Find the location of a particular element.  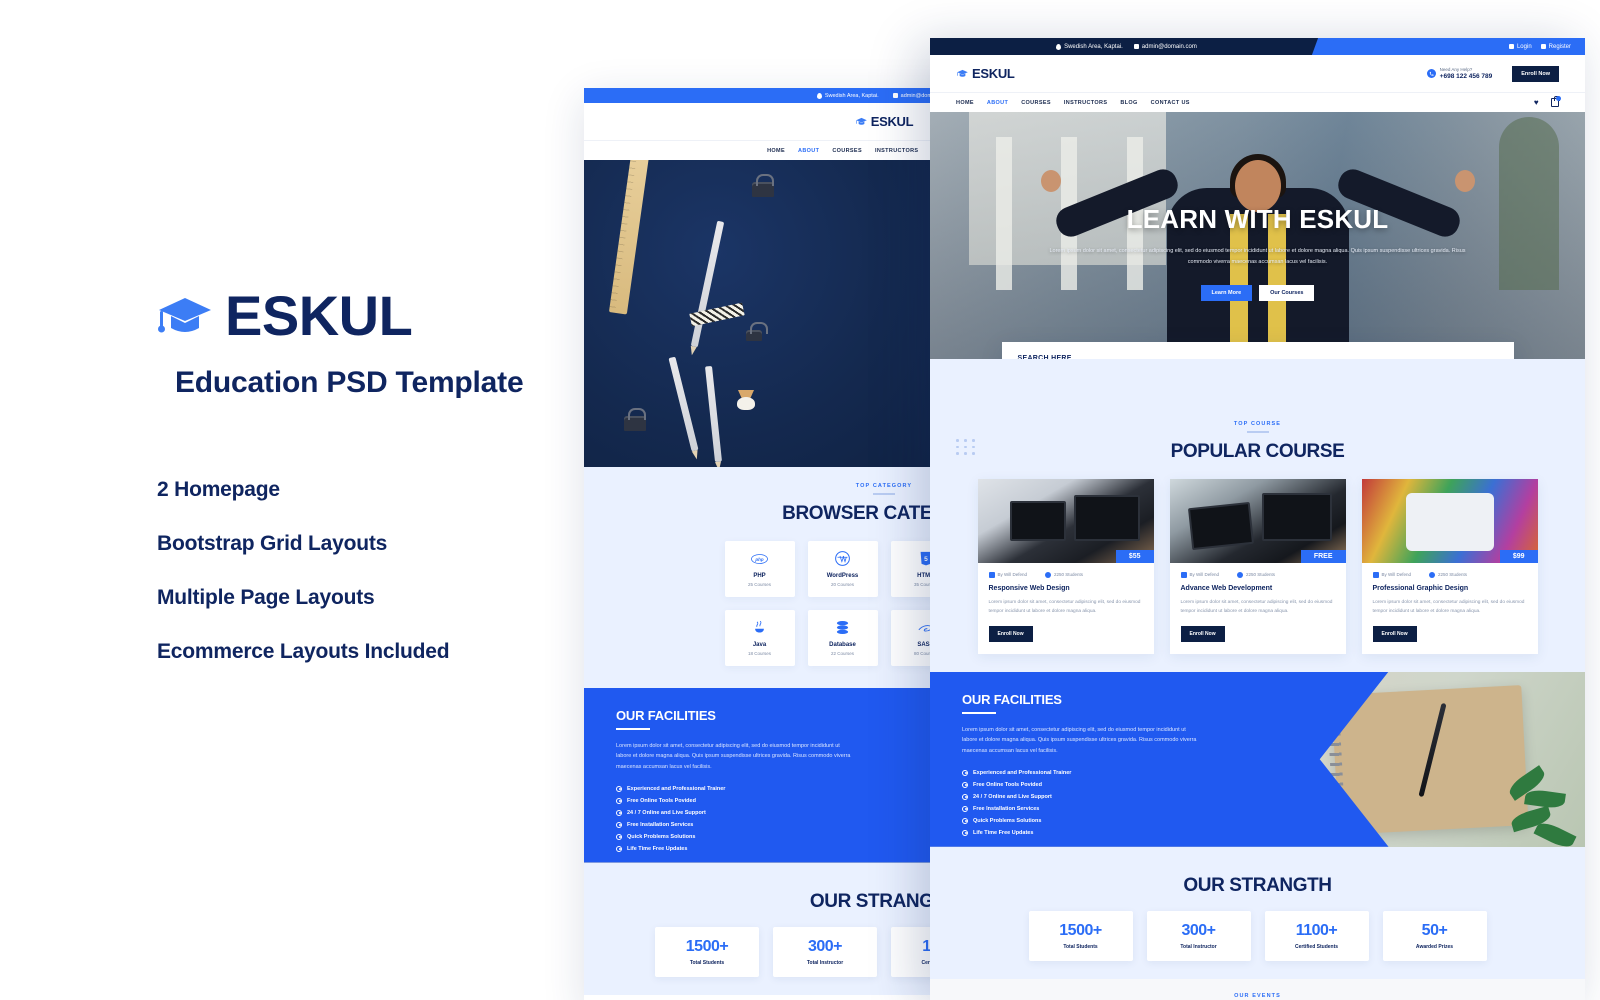

learn-more-button: Learn More is located at coordinates (1226, 293).